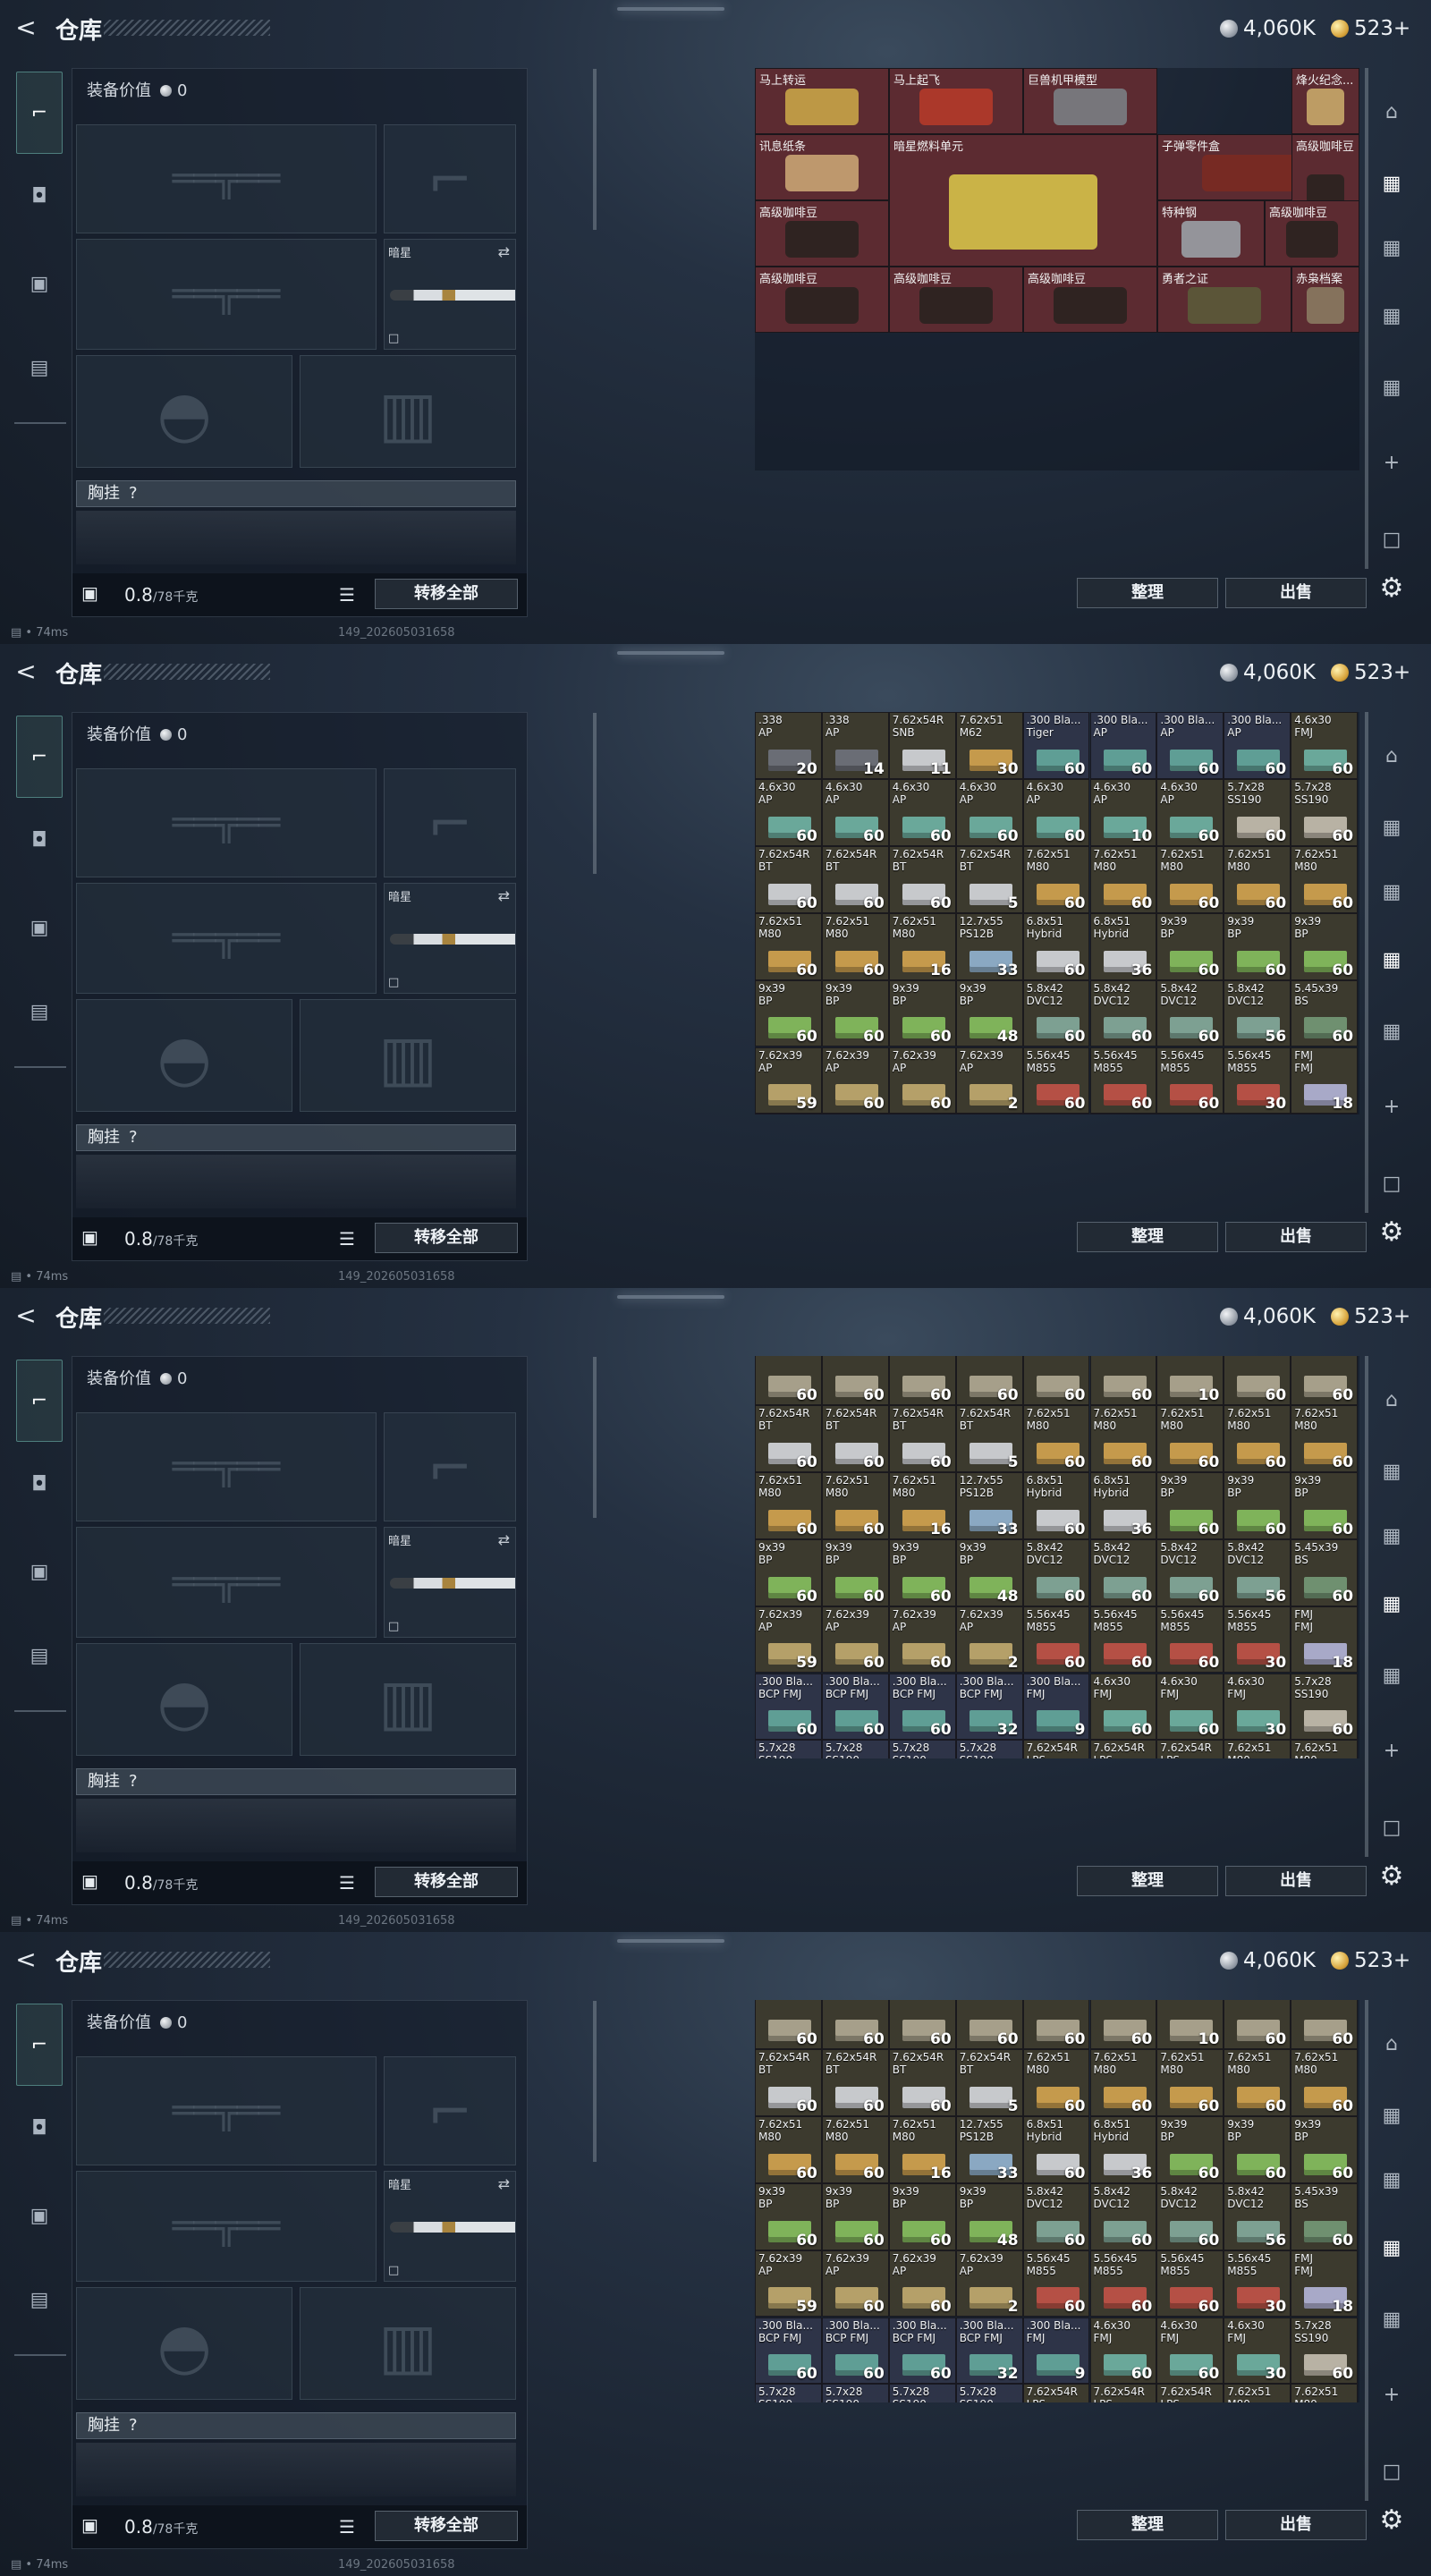 The width and height of the screenshot is (1431, 2576). I want to click on special-item: 高级咖啡豆, so click(956, 300).